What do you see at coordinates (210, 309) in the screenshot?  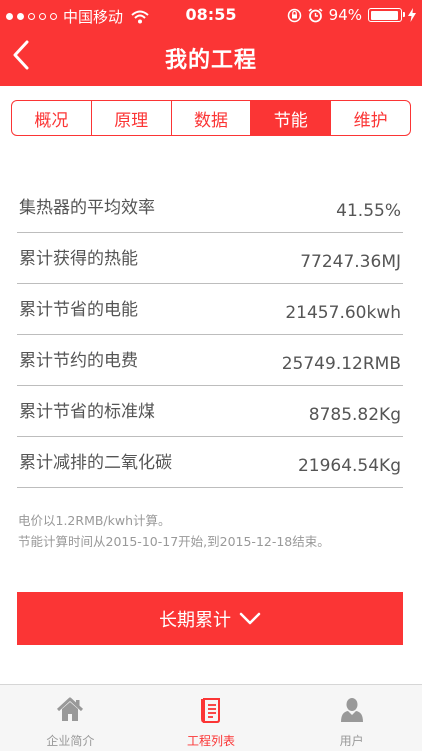 I see `list-item: 累计节省的电能 21457.60kwh` at bounding box center [210, 309].